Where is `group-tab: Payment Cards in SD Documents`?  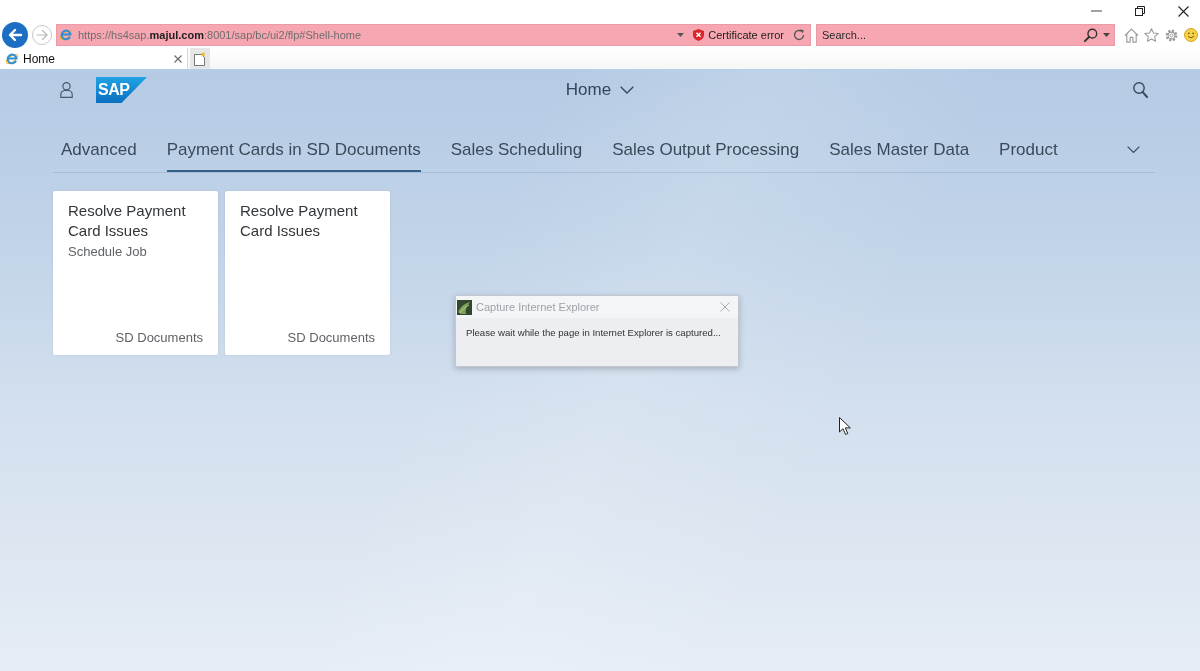
group-tab: Payment Cards in SD Documents is located at coordinates (293, 150).